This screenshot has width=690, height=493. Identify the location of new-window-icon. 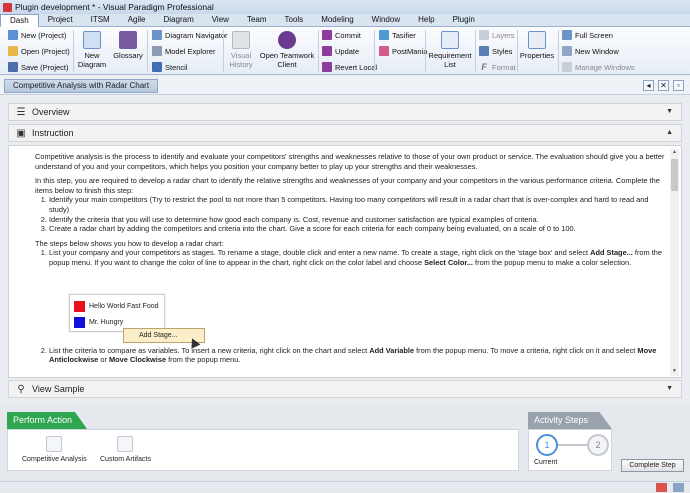
(567, 51).